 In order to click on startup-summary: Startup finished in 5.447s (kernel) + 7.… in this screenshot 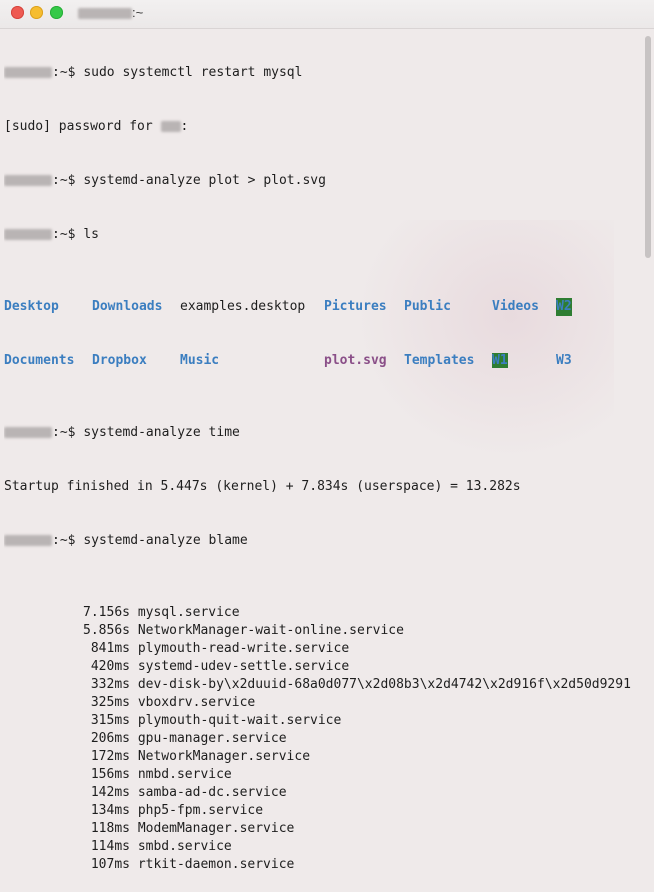, I will do `click(262, 486)`.